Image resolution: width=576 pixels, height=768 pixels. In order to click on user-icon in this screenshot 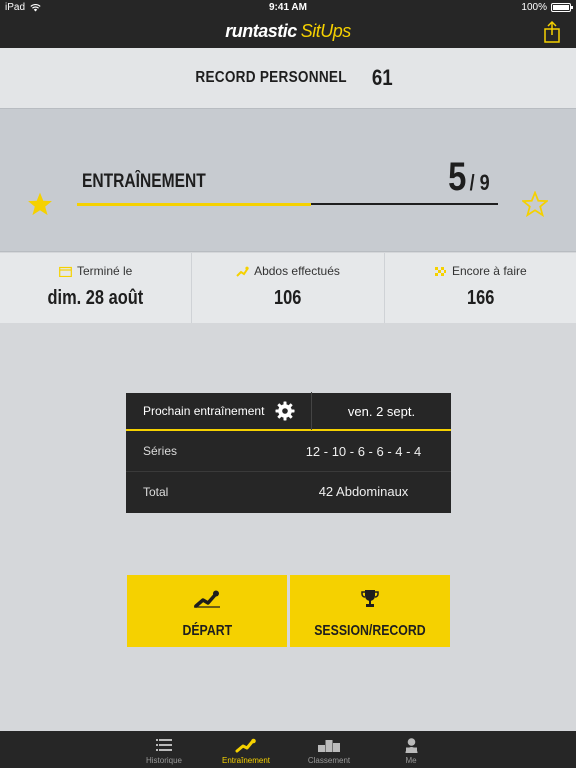, I will do `click(411, 745)`.